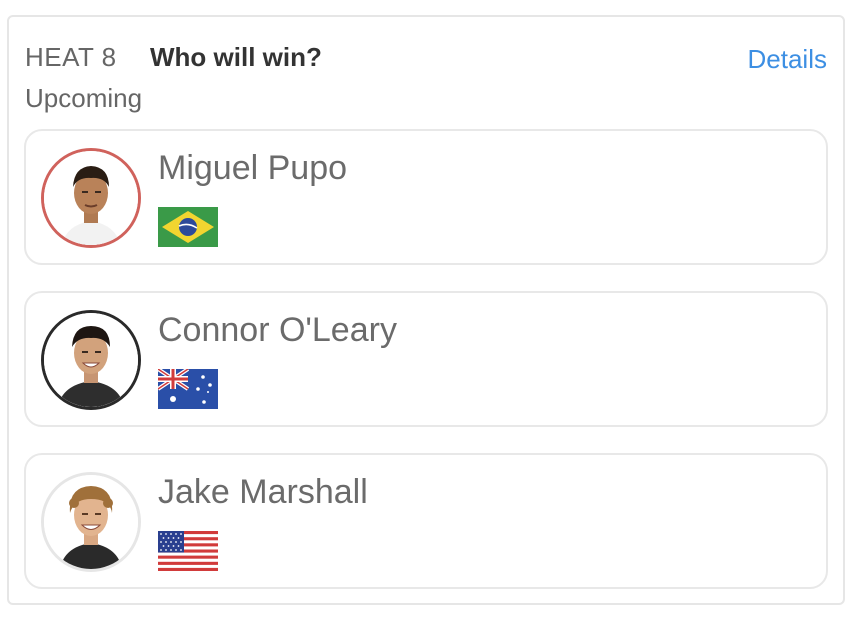 The image size is (854, 618). Describe the element at coordinates (71, 57) in the screenshot. I see `heat-label: HEAT 8` at that location.